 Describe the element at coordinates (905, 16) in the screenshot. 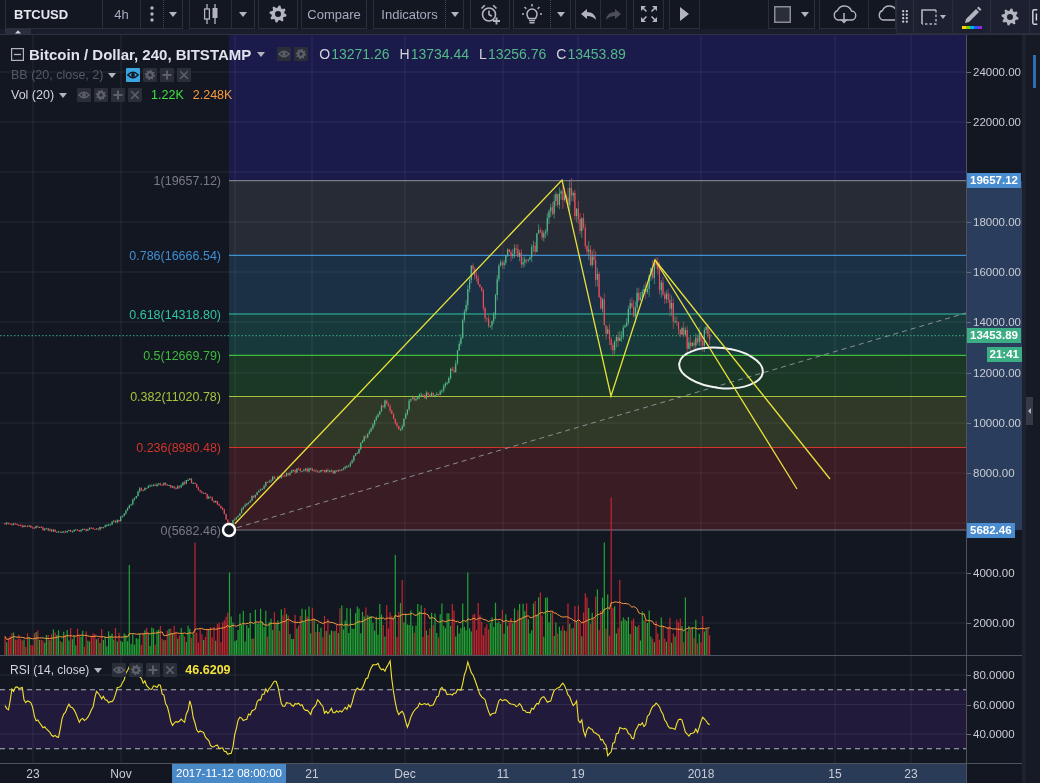

I see `grip-icon` at that location.